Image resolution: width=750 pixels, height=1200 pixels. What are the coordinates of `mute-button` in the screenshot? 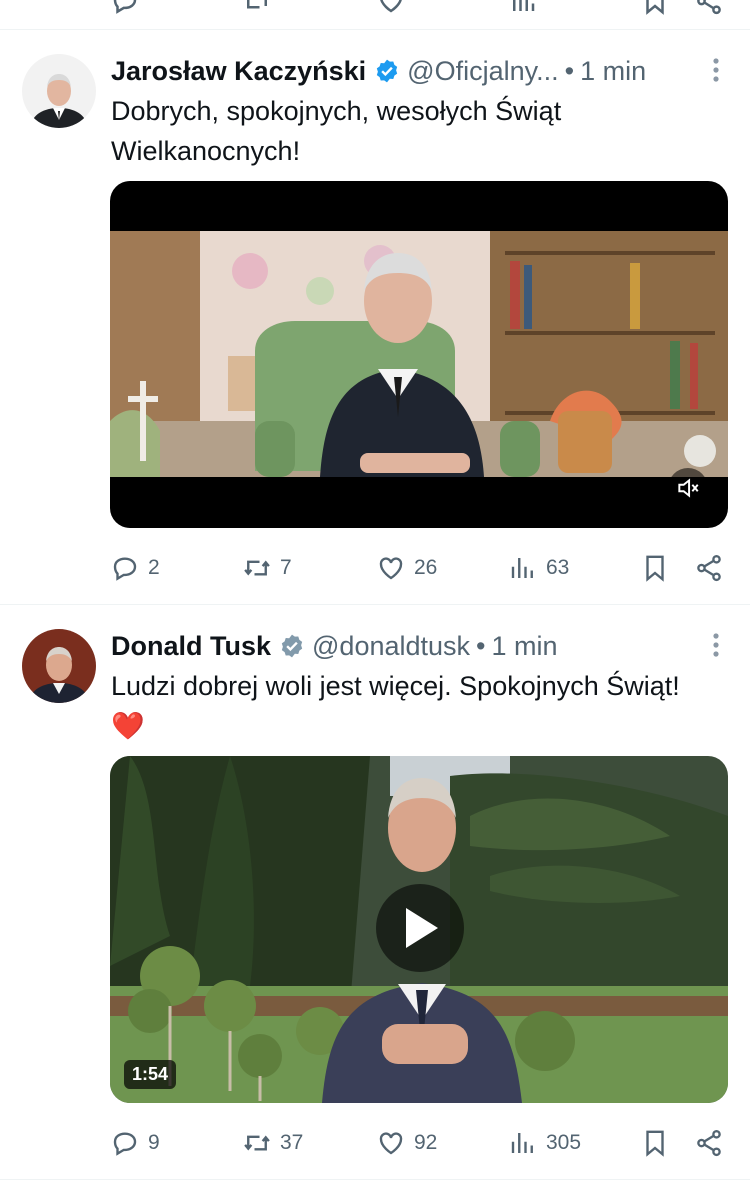 It's located at (688, 488).